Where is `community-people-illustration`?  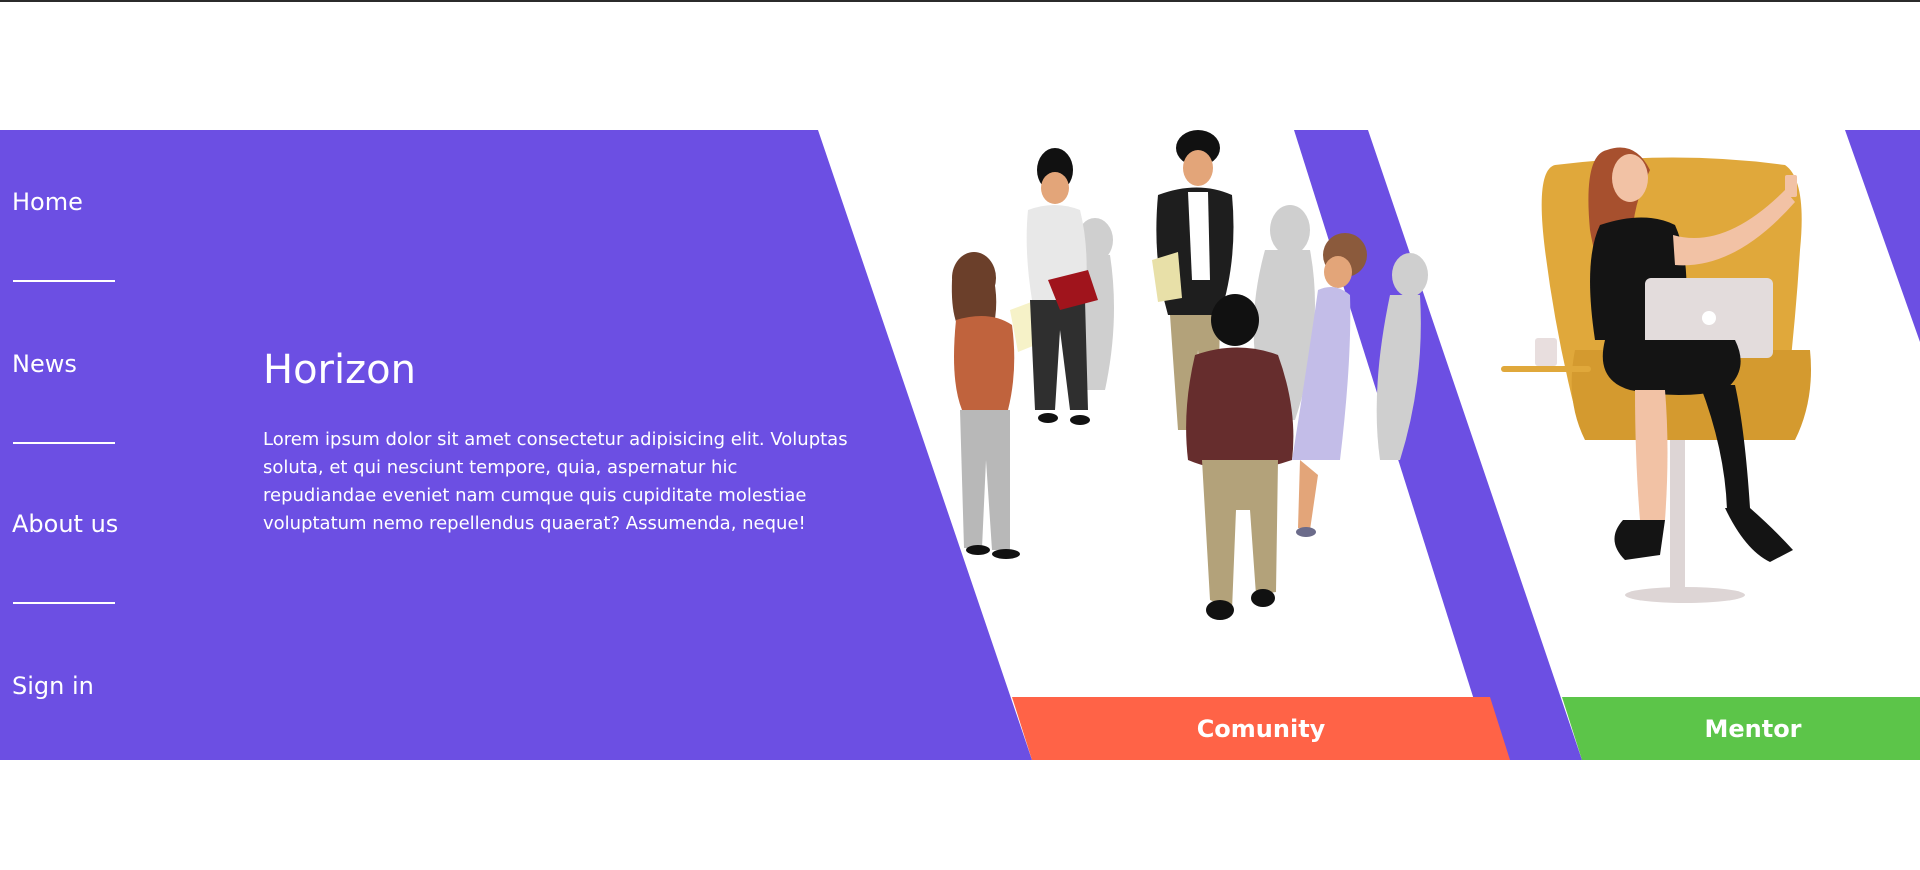
community-people-illustration is located at coordinates (1189, 375).